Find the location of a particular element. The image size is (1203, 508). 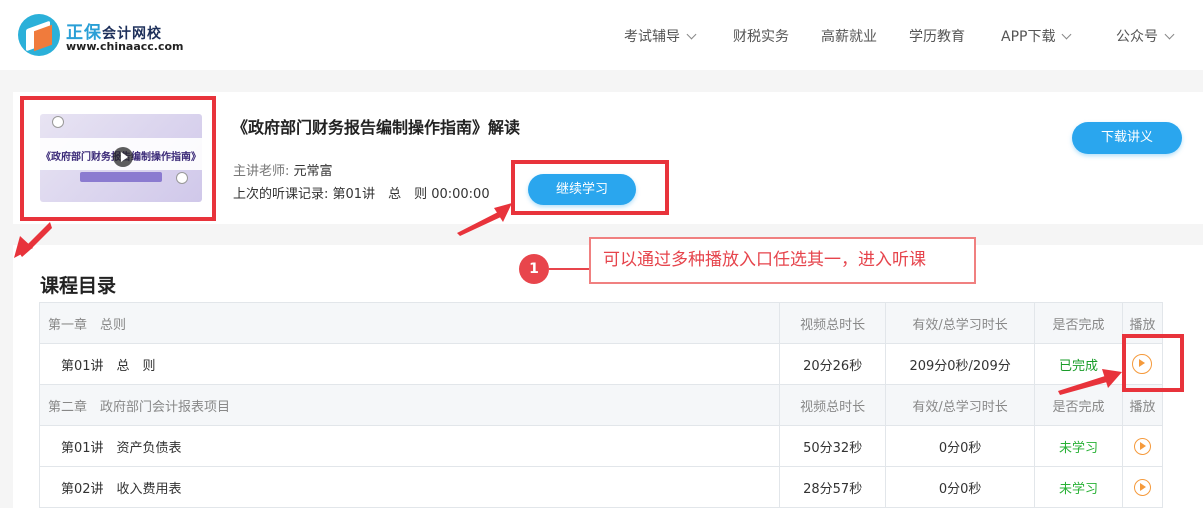

last-record: 上次的听课记录: 第01讲 总 则 00:00:00 is located at coordinates (361, 194).